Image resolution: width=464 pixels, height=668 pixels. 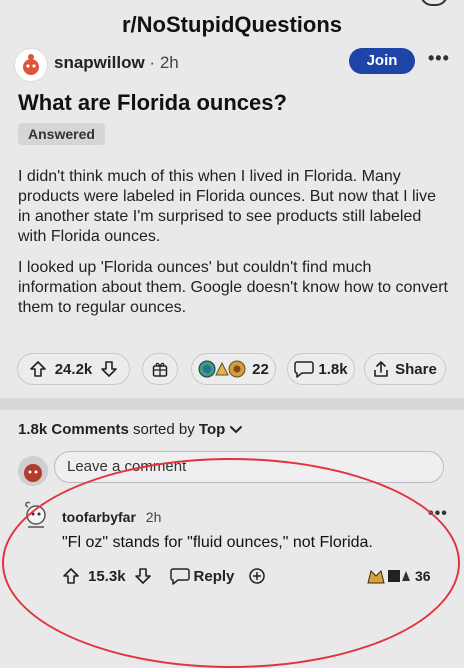 I want to click on answered-badge: Answered, so click(x=61, y=134).